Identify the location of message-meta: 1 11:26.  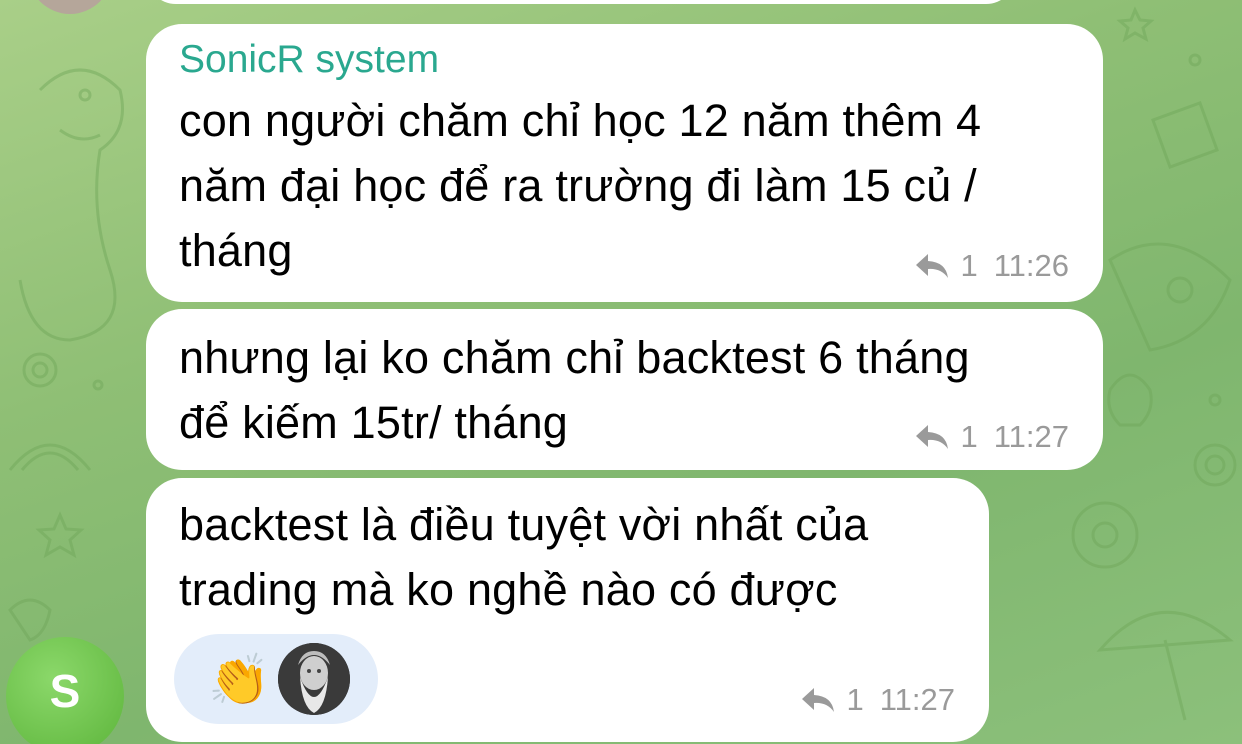
(991, 266).